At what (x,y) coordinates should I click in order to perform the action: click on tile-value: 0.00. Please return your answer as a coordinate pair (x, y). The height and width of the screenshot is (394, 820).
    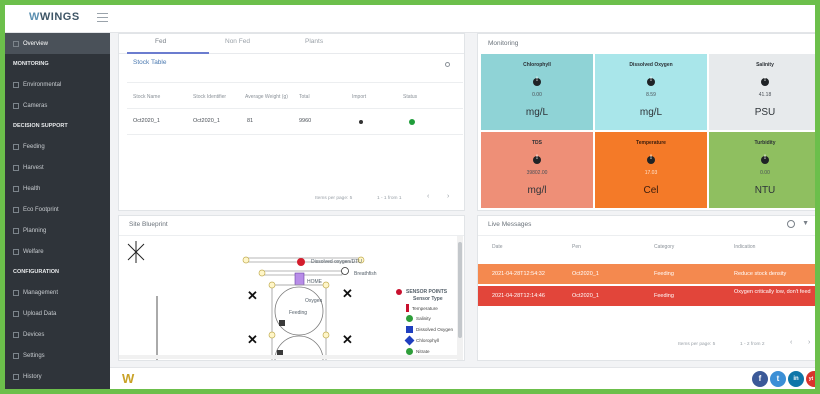
    Looking at the image, I should click on (537, 95).